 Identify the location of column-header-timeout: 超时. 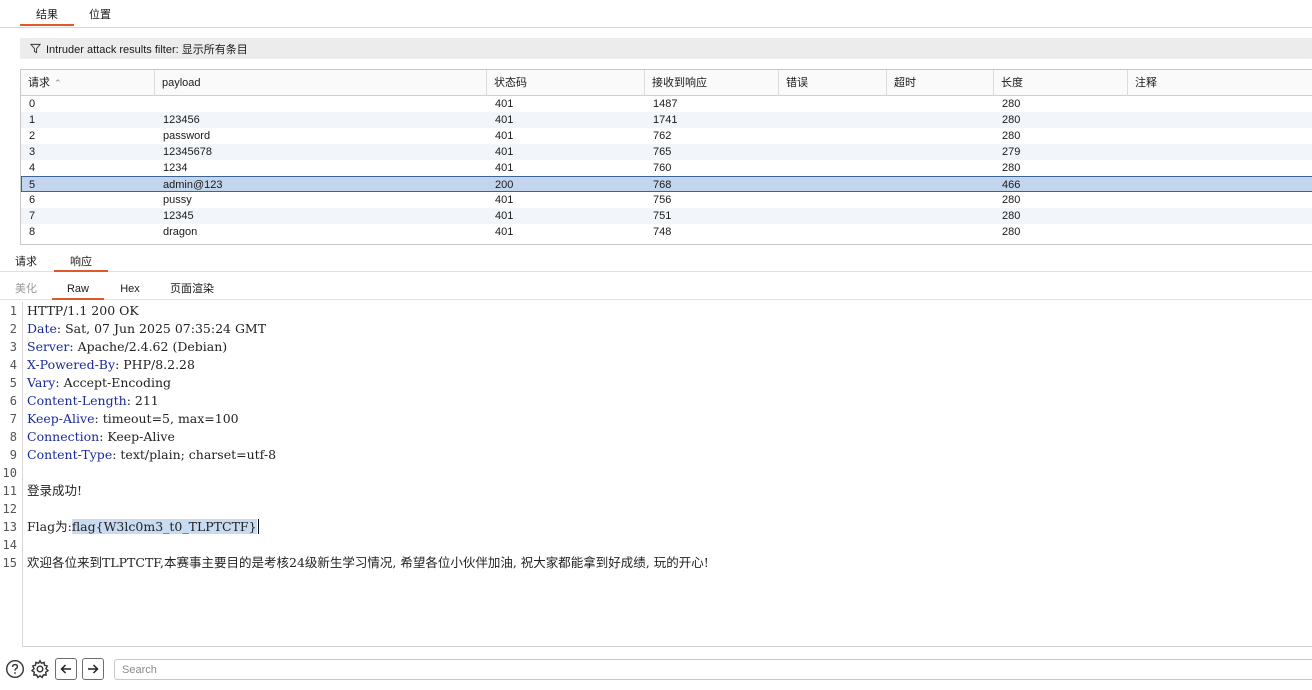
(940, 83).